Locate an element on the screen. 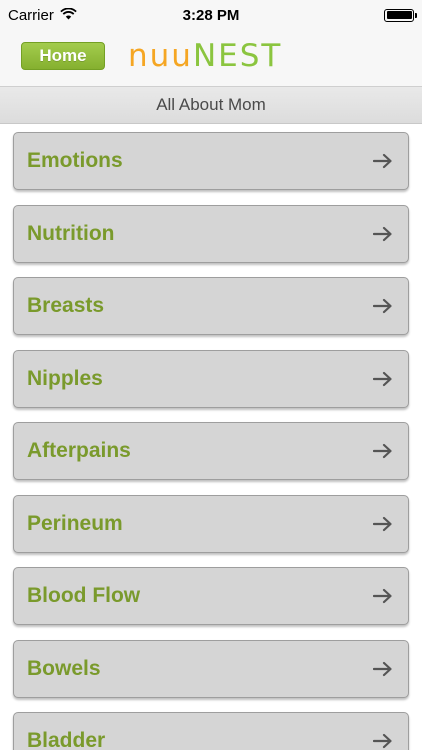  menu-item-nutrition: Nutrition is located at coordinates (211, 234).